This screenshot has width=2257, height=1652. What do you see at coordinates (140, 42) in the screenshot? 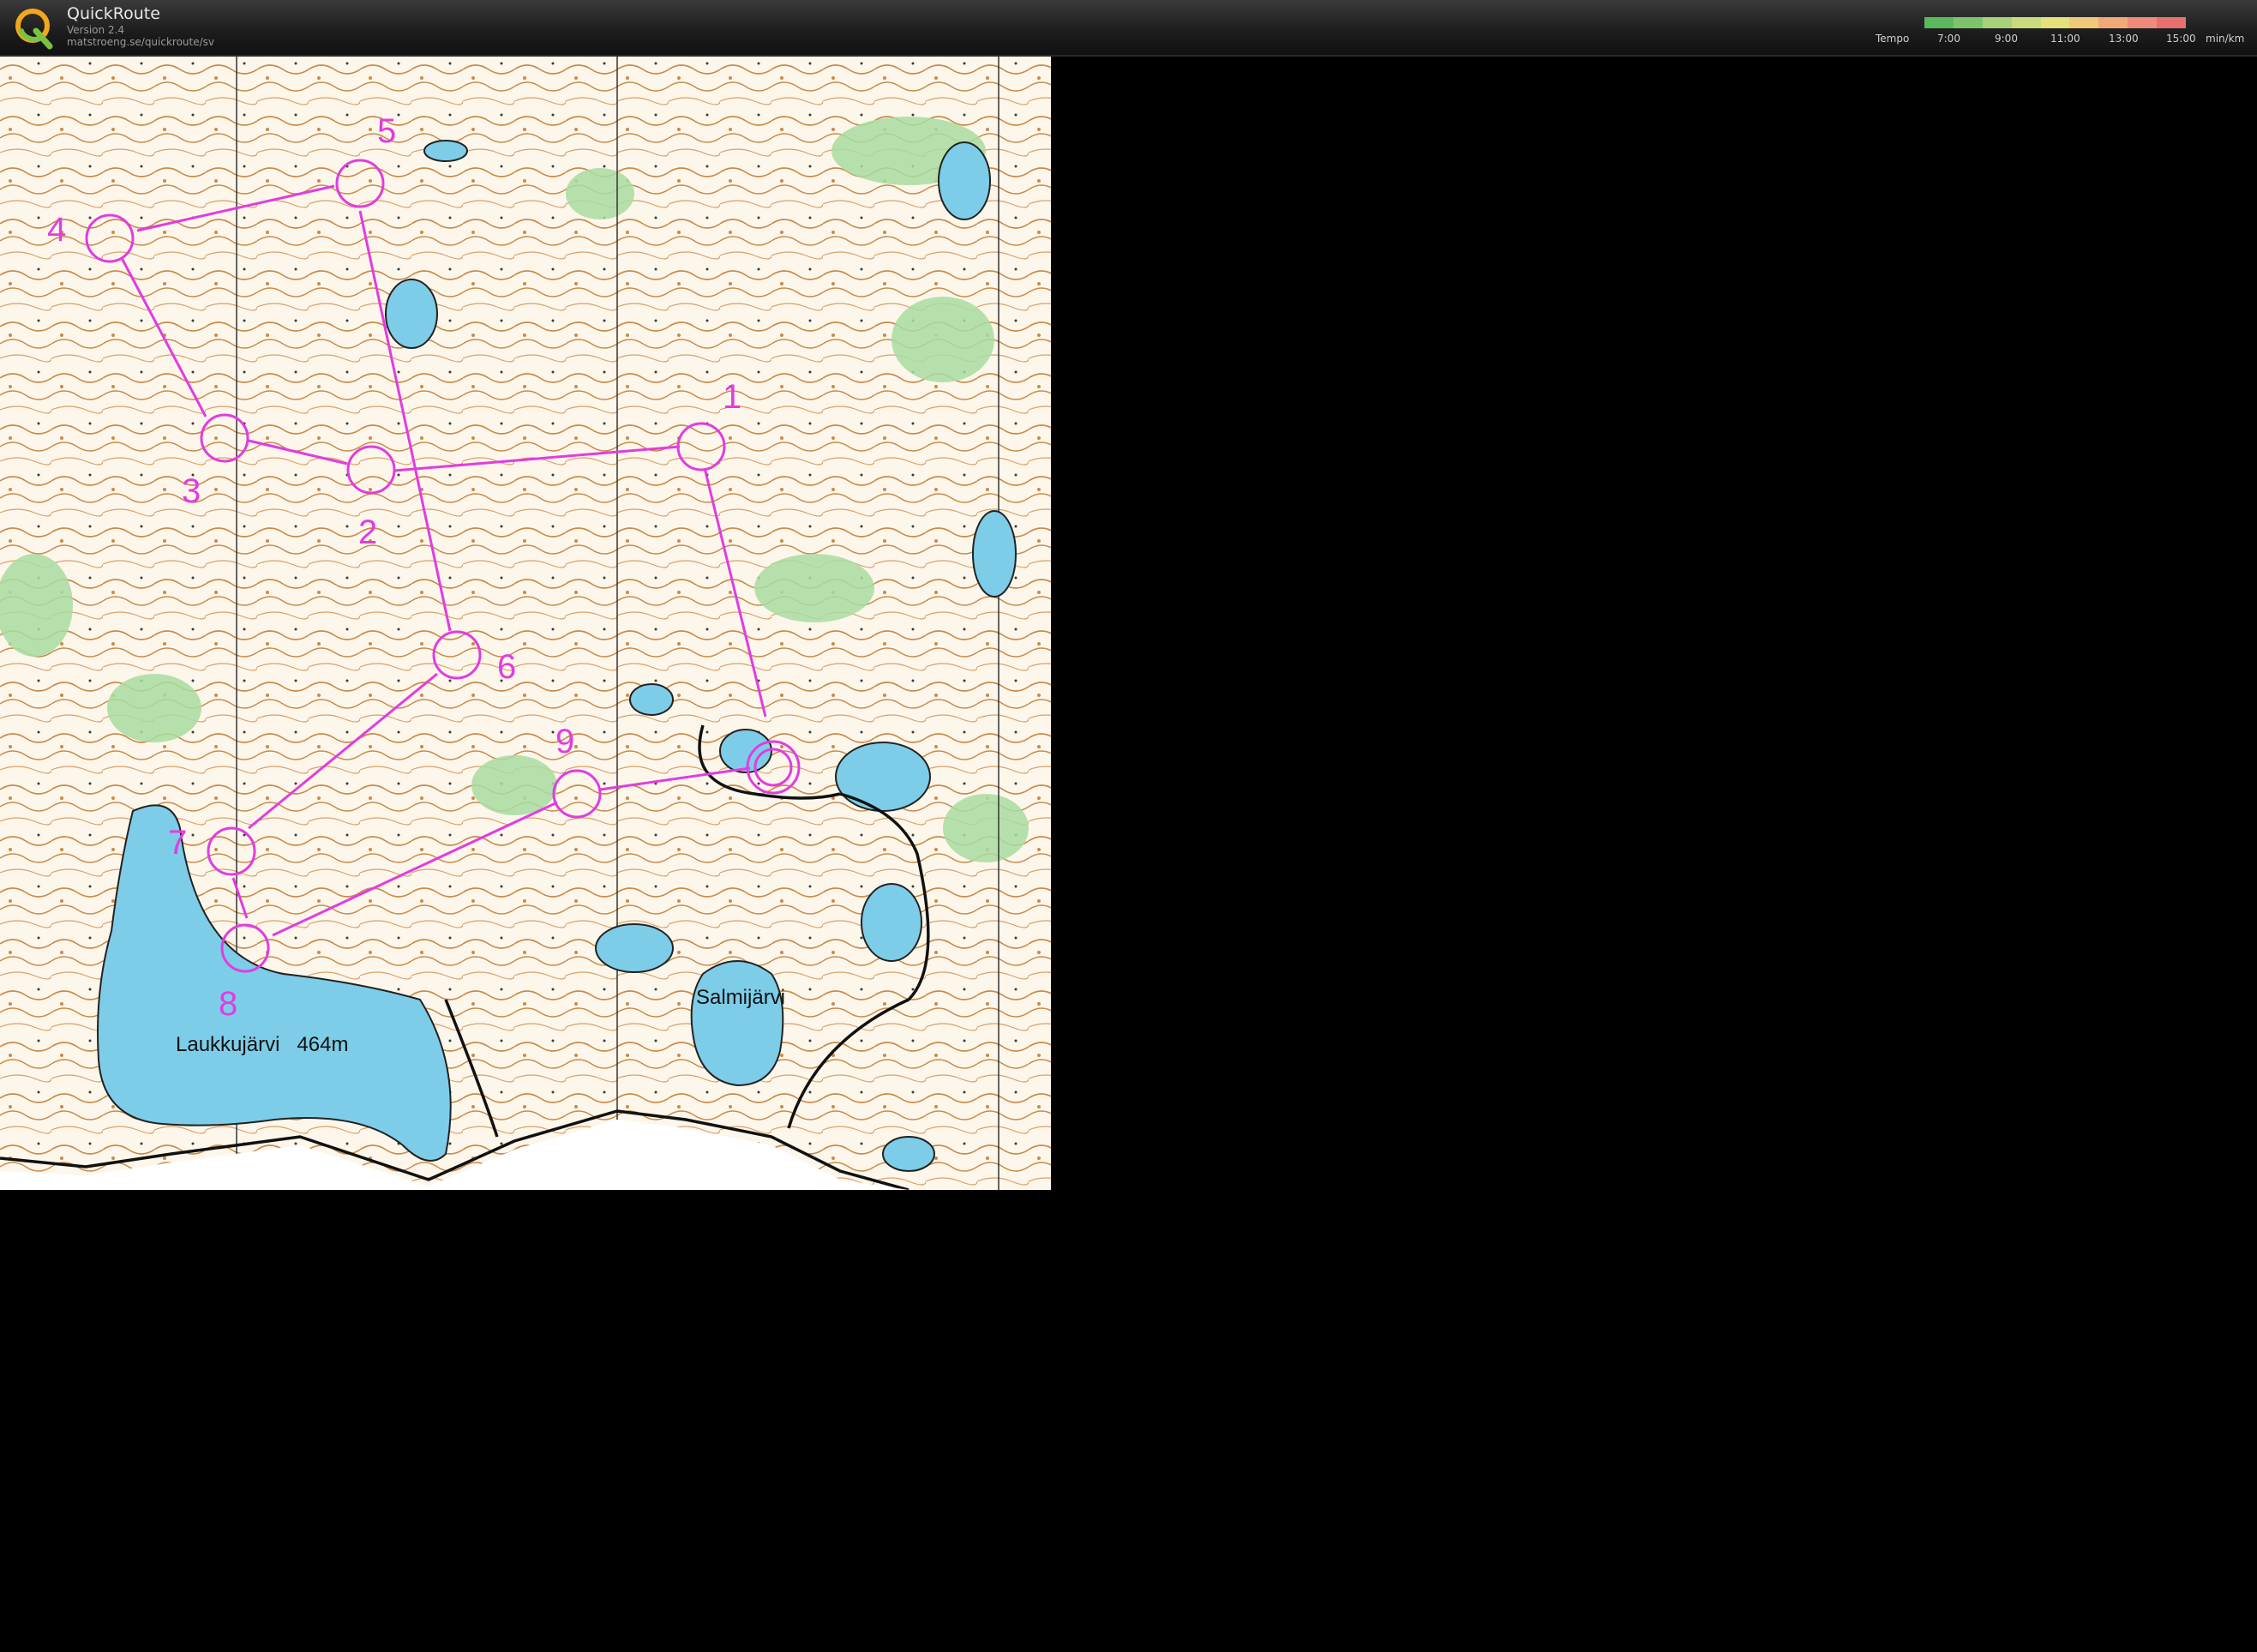
I see `app-url-link: matstroeng.se/quickroute/sv` at bounding box center [140, 42].